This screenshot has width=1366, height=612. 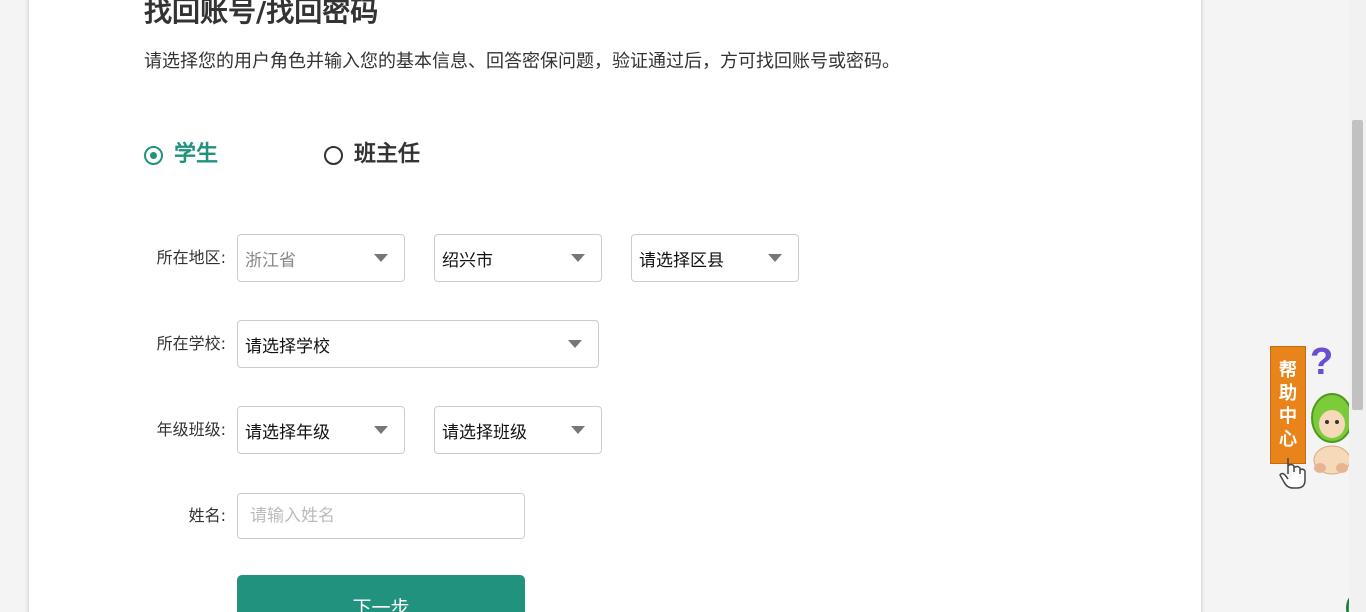 What do you see at coordinates (261, 14) in the screenshot?
I see `page-title: 找回账号/找回密码` at bounding box center [261, 14].